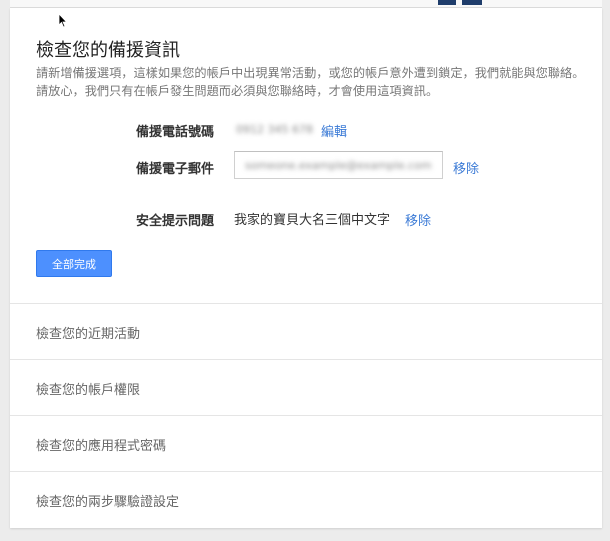 The width and height of the screenshot is (610, 541). I want to click on header-graphic-fragment, so click(460, 2).